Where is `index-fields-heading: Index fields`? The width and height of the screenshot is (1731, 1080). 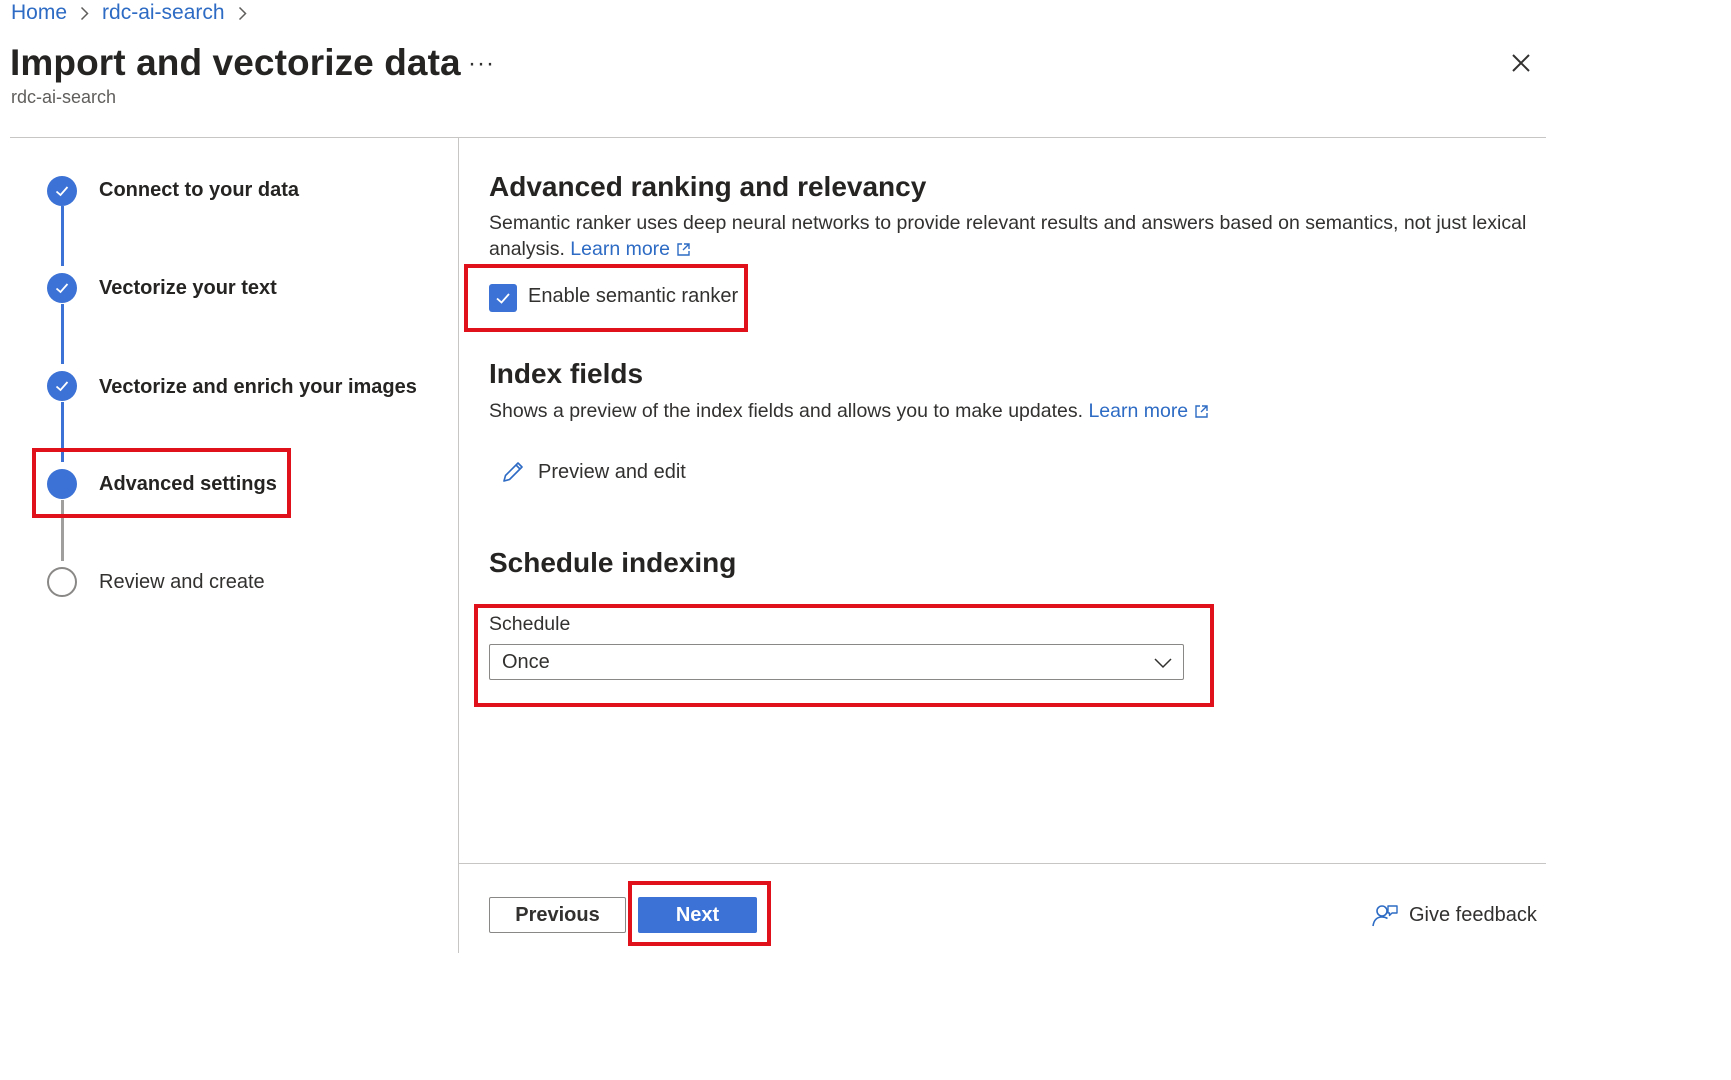
index-fields-heading: Index fields is located at coordinates (566, 373).